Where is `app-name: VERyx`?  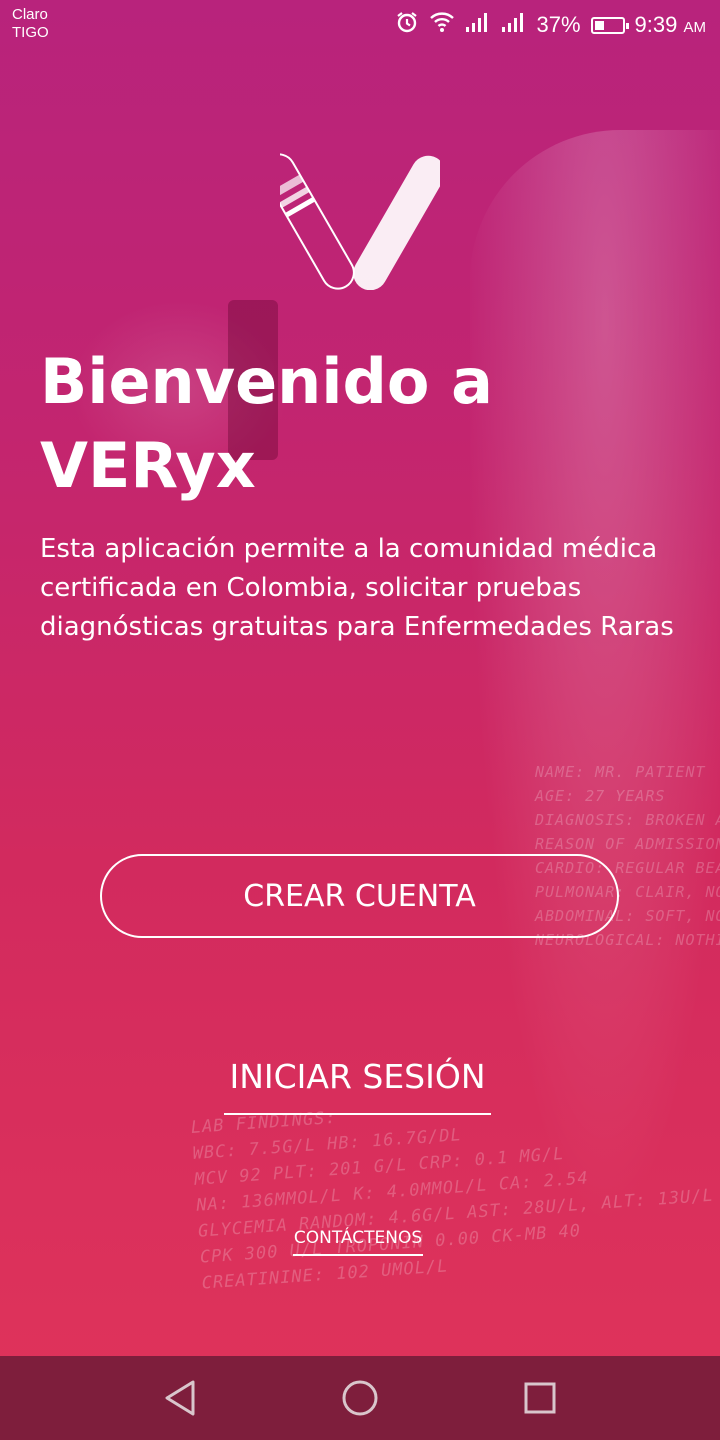
app-name: VERyx is located at coordinates (148, 465).